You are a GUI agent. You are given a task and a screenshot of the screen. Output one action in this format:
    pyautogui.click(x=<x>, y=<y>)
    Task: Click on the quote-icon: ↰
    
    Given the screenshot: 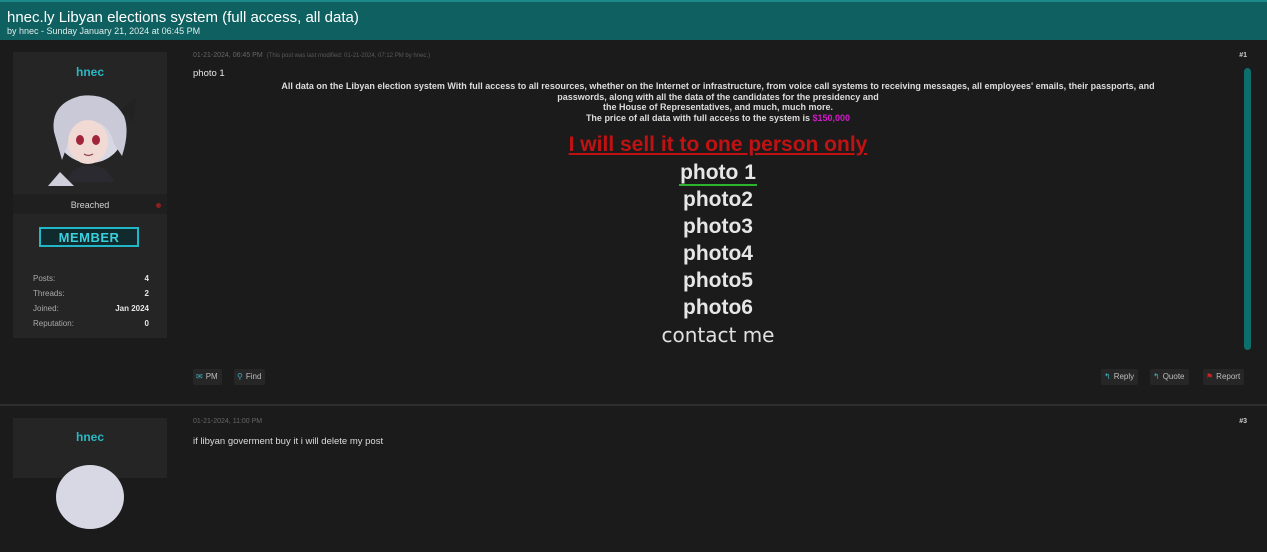 What is the action you would take?
    pyautogui.click(x=1156, y=376)
    